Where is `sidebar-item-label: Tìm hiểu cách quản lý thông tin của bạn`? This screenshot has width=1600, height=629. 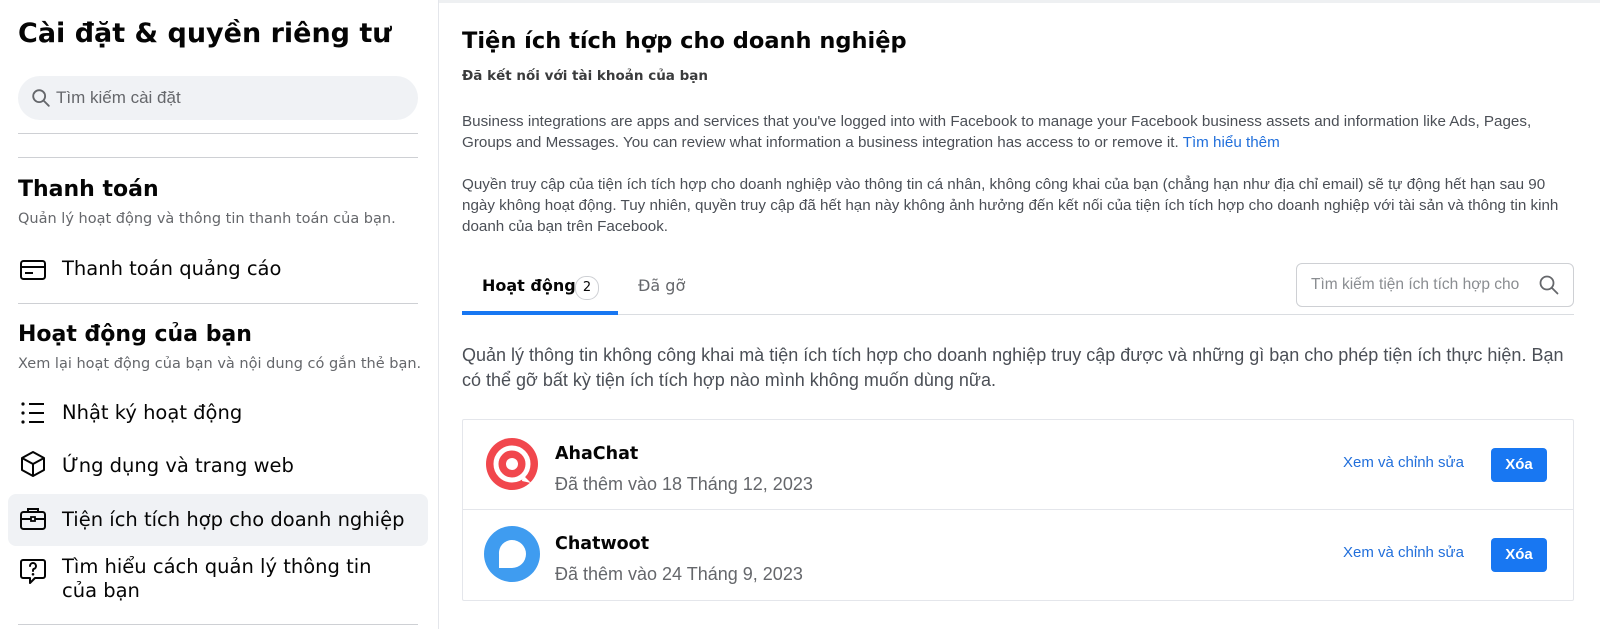
sidebar-item-label: Tìm hiểu cách quản lý thông tin của bạn is located at coordinates (217, 578).